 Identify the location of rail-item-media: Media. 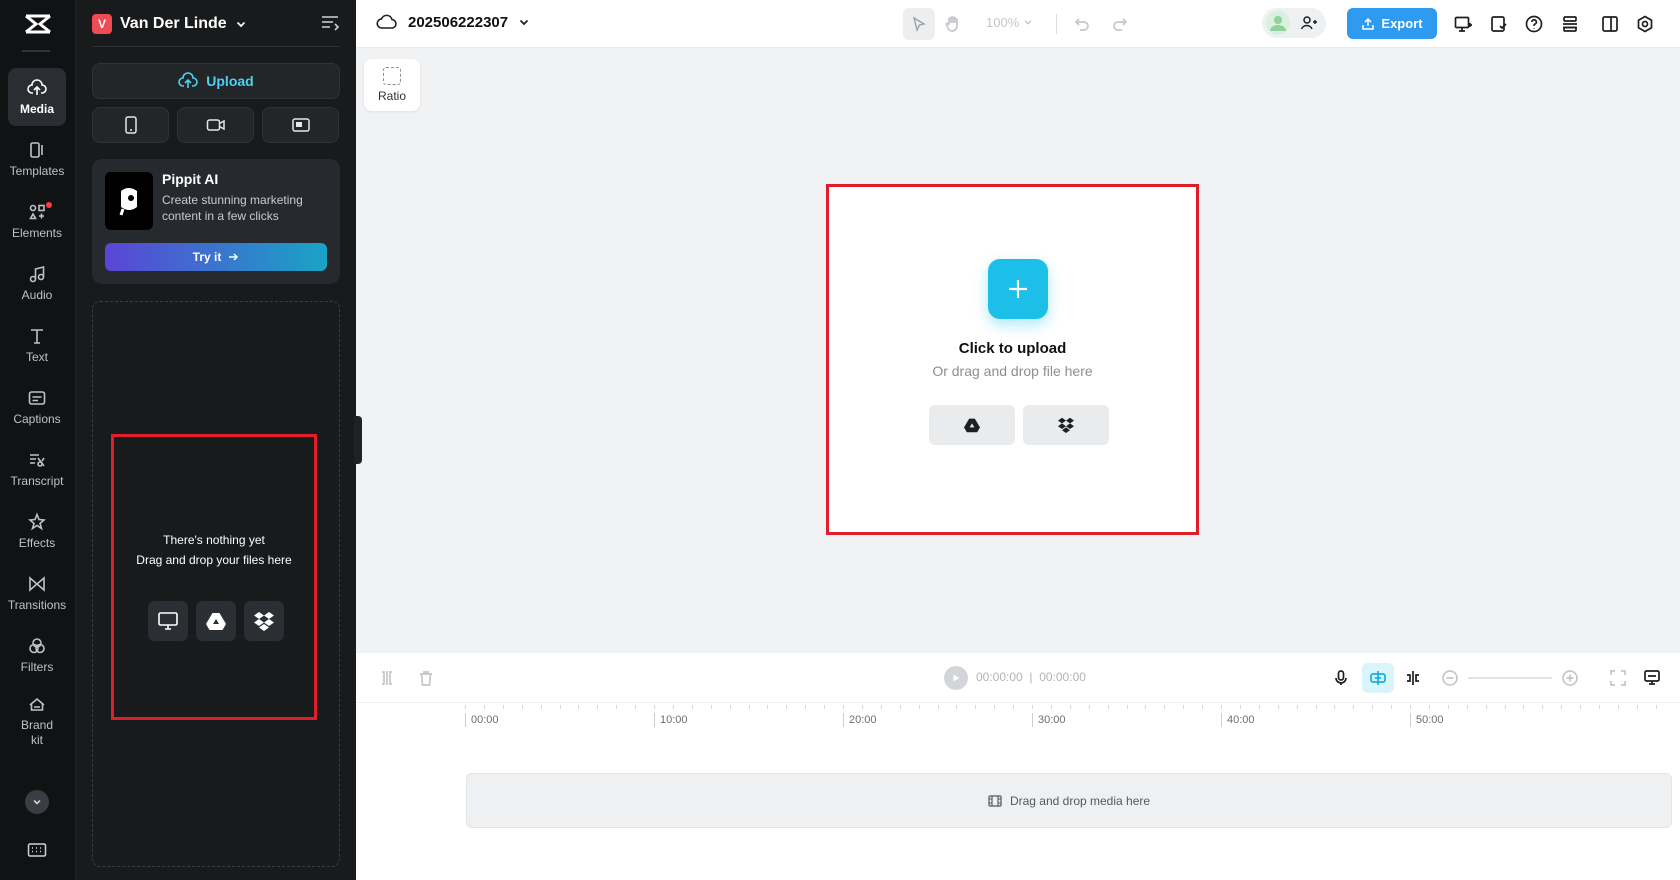
(37, 97).